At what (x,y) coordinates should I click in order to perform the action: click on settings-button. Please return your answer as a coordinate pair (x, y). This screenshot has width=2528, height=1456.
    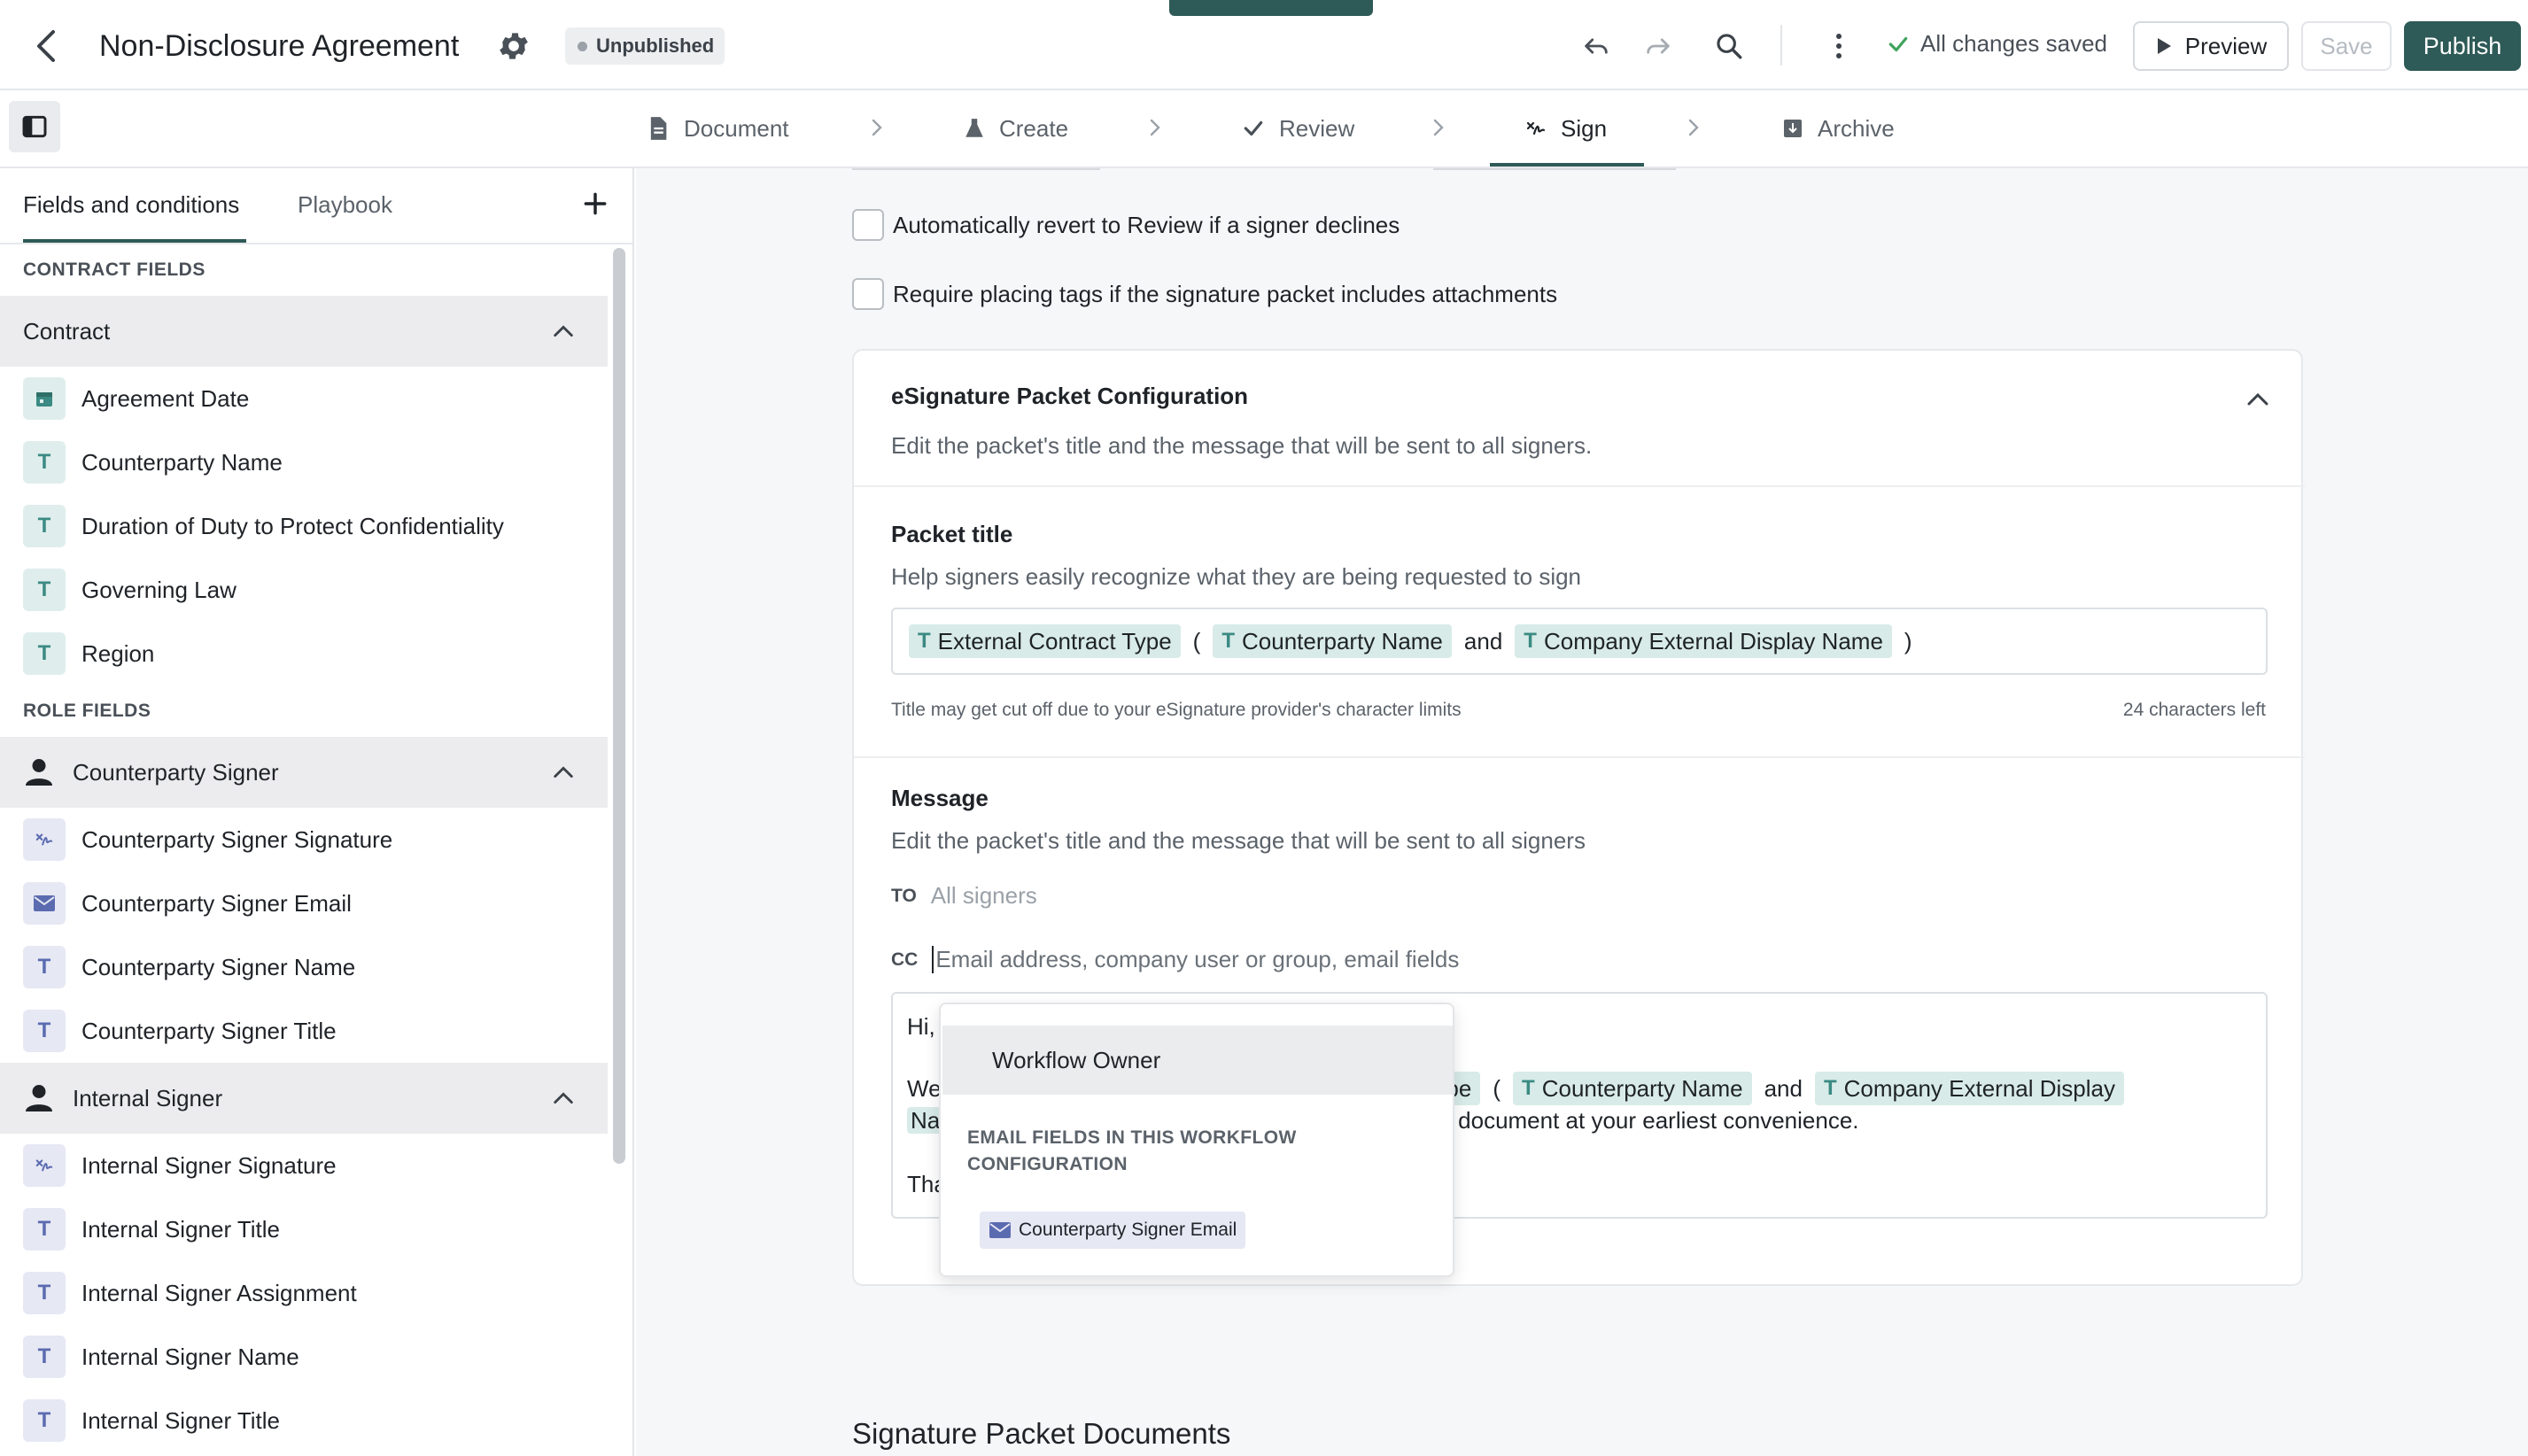
    Looking at the image, I should click on (513, 46).